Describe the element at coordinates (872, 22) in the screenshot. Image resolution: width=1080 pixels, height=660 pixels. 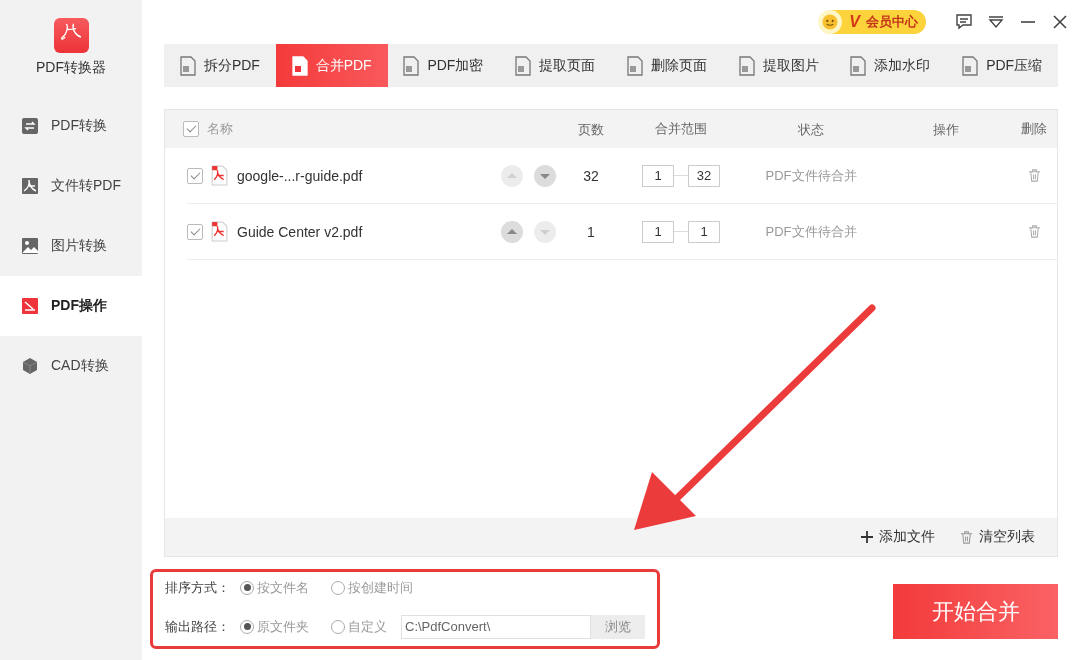
I see `vip-center-button: V 会员中心` at that location.